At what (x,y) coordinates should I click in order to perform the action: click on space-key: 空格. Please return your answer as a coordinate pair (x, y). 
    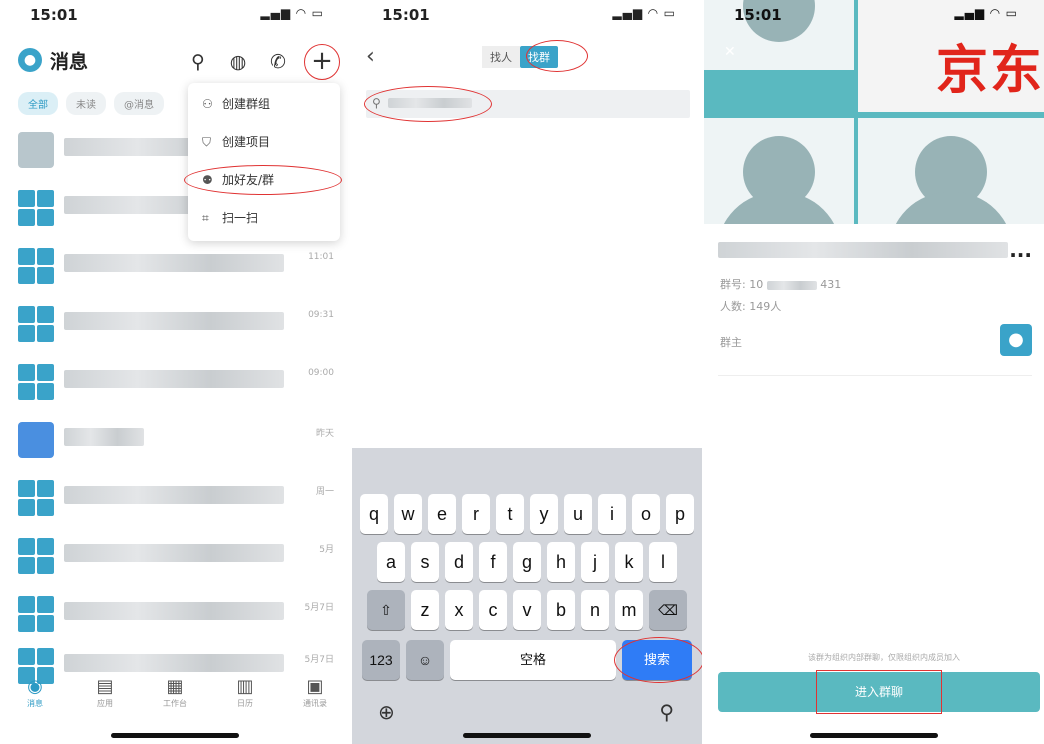
    Looking at the image, I should click on (533, 660).